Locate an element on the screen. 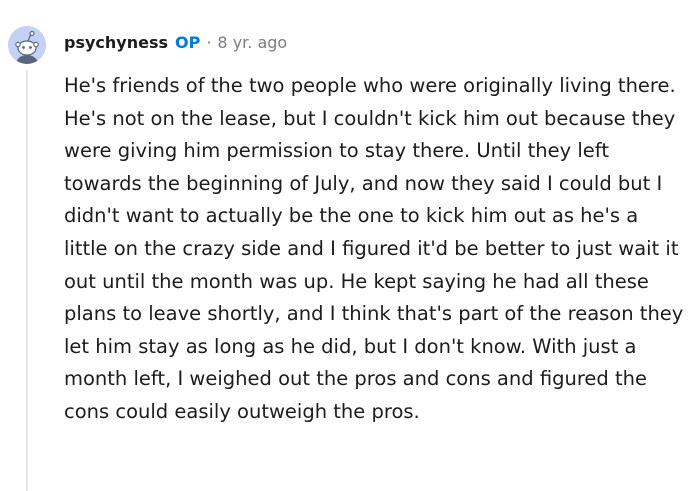 This screenshot has height=491, width=700. op-badge: OP is located at coordinates (188, 42).